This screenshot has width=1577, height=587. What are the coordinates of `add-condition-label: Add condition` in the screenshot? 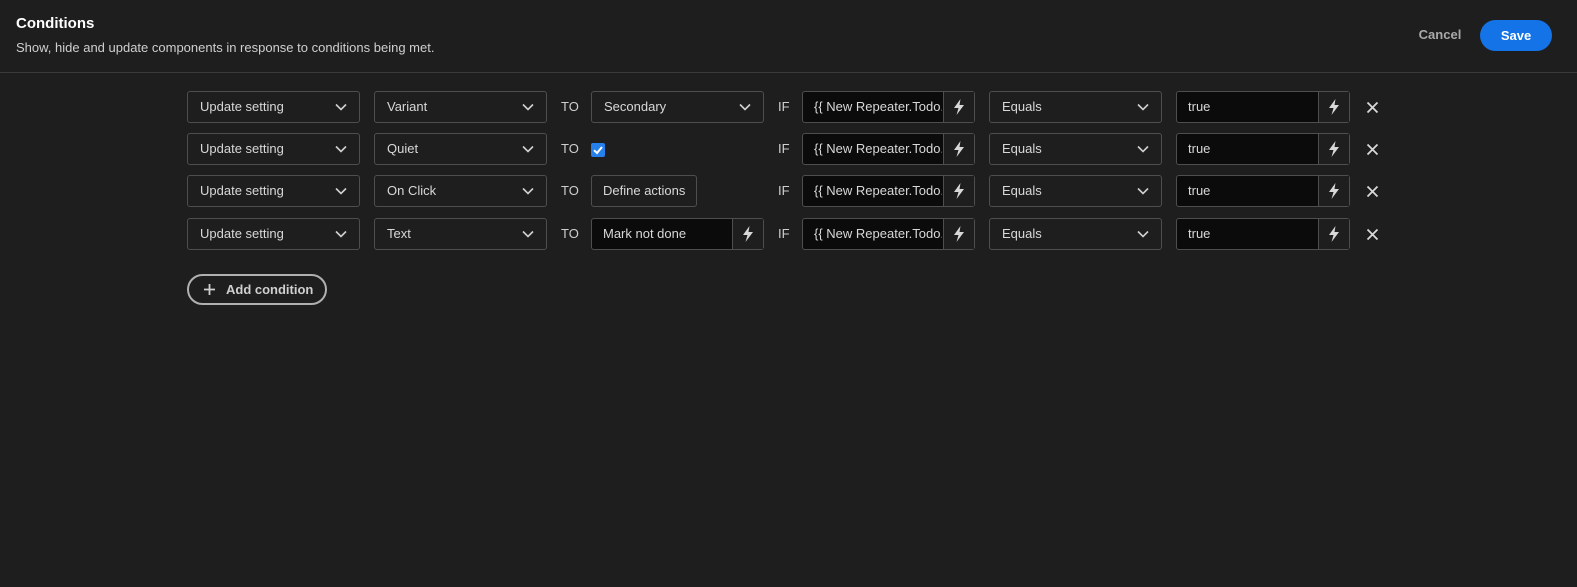 It's located at (270, 289).